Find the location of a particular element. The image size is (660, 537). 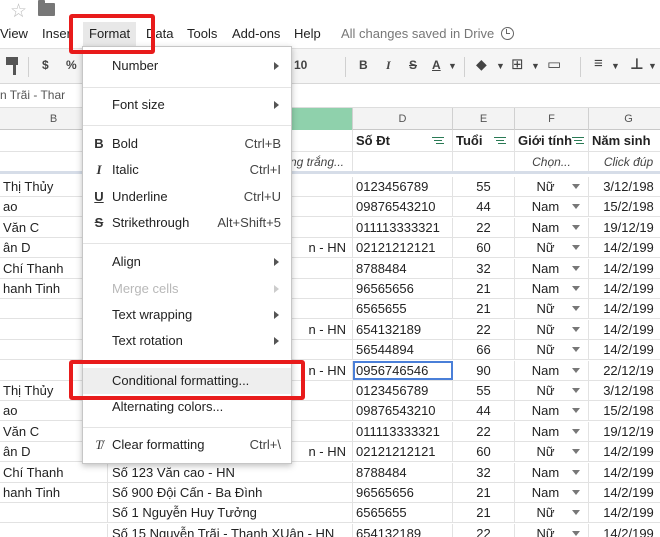

folder-icon is located at coordinates (46, 8).